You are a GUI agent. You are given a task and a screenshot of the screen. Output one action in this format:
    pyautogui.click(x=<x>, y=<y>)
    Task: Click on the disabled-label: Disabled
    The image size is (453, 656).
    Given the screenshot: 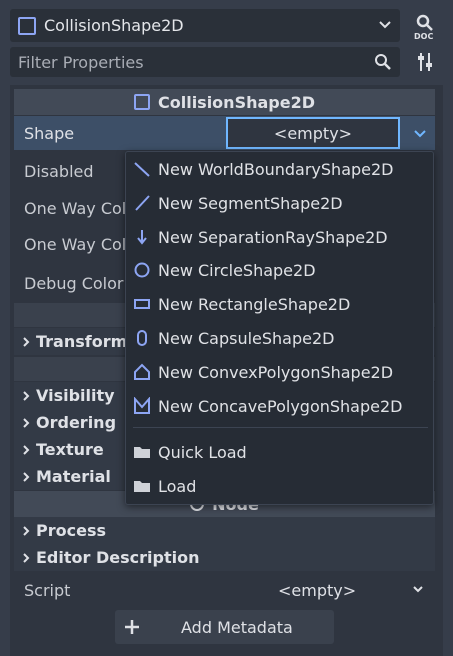 What is the action you would take?
    pyautogui.click(x=59, y=171)
    